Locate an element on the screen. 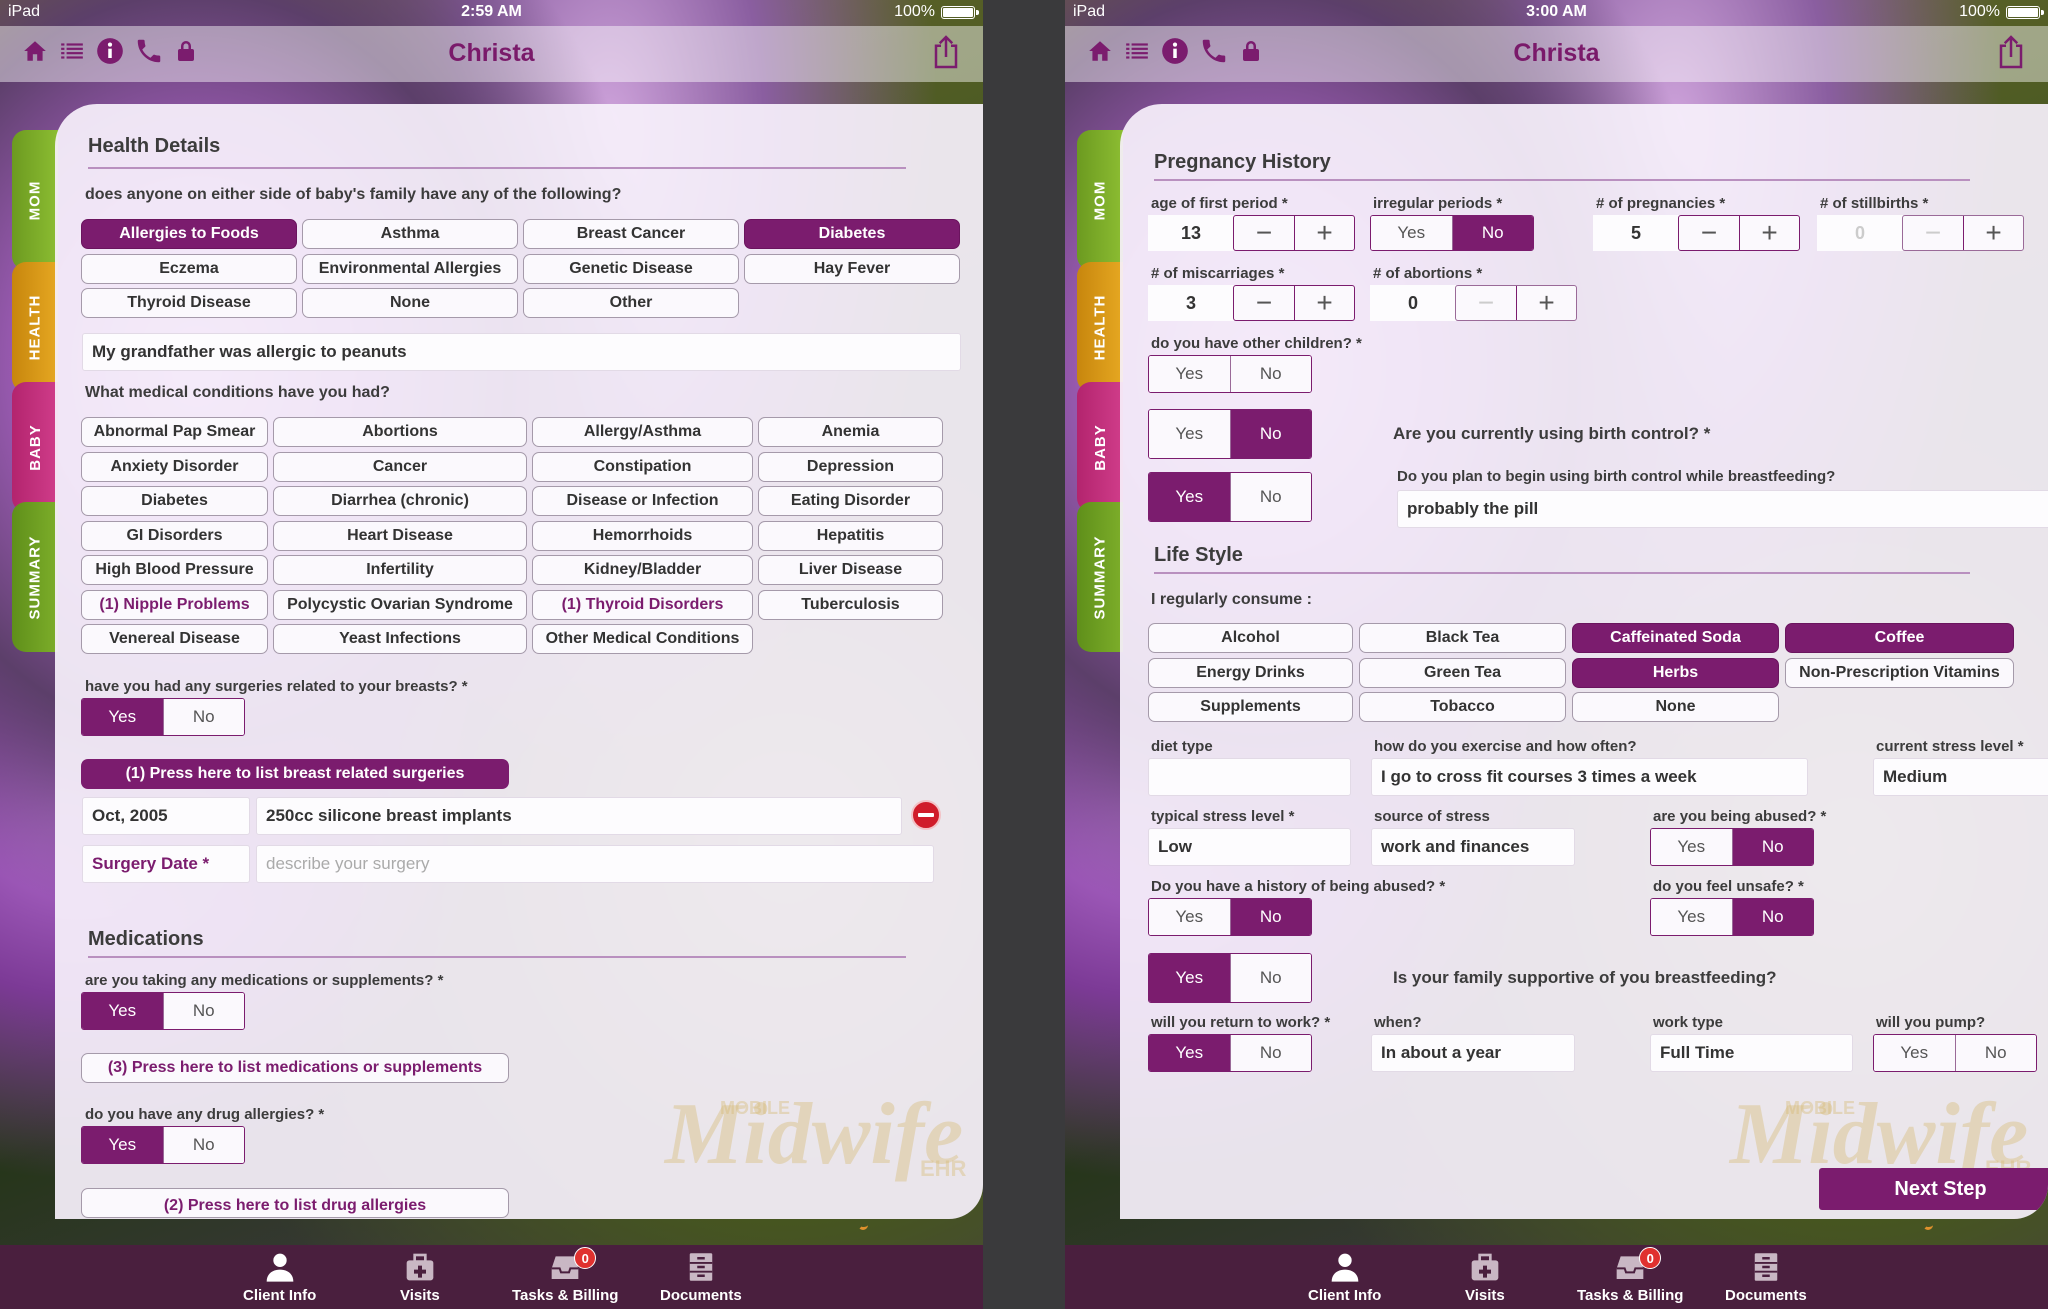 This screenshot has width=2048, height=1309. next-step-button: Next Step is located at coordinates (1933, 1189).